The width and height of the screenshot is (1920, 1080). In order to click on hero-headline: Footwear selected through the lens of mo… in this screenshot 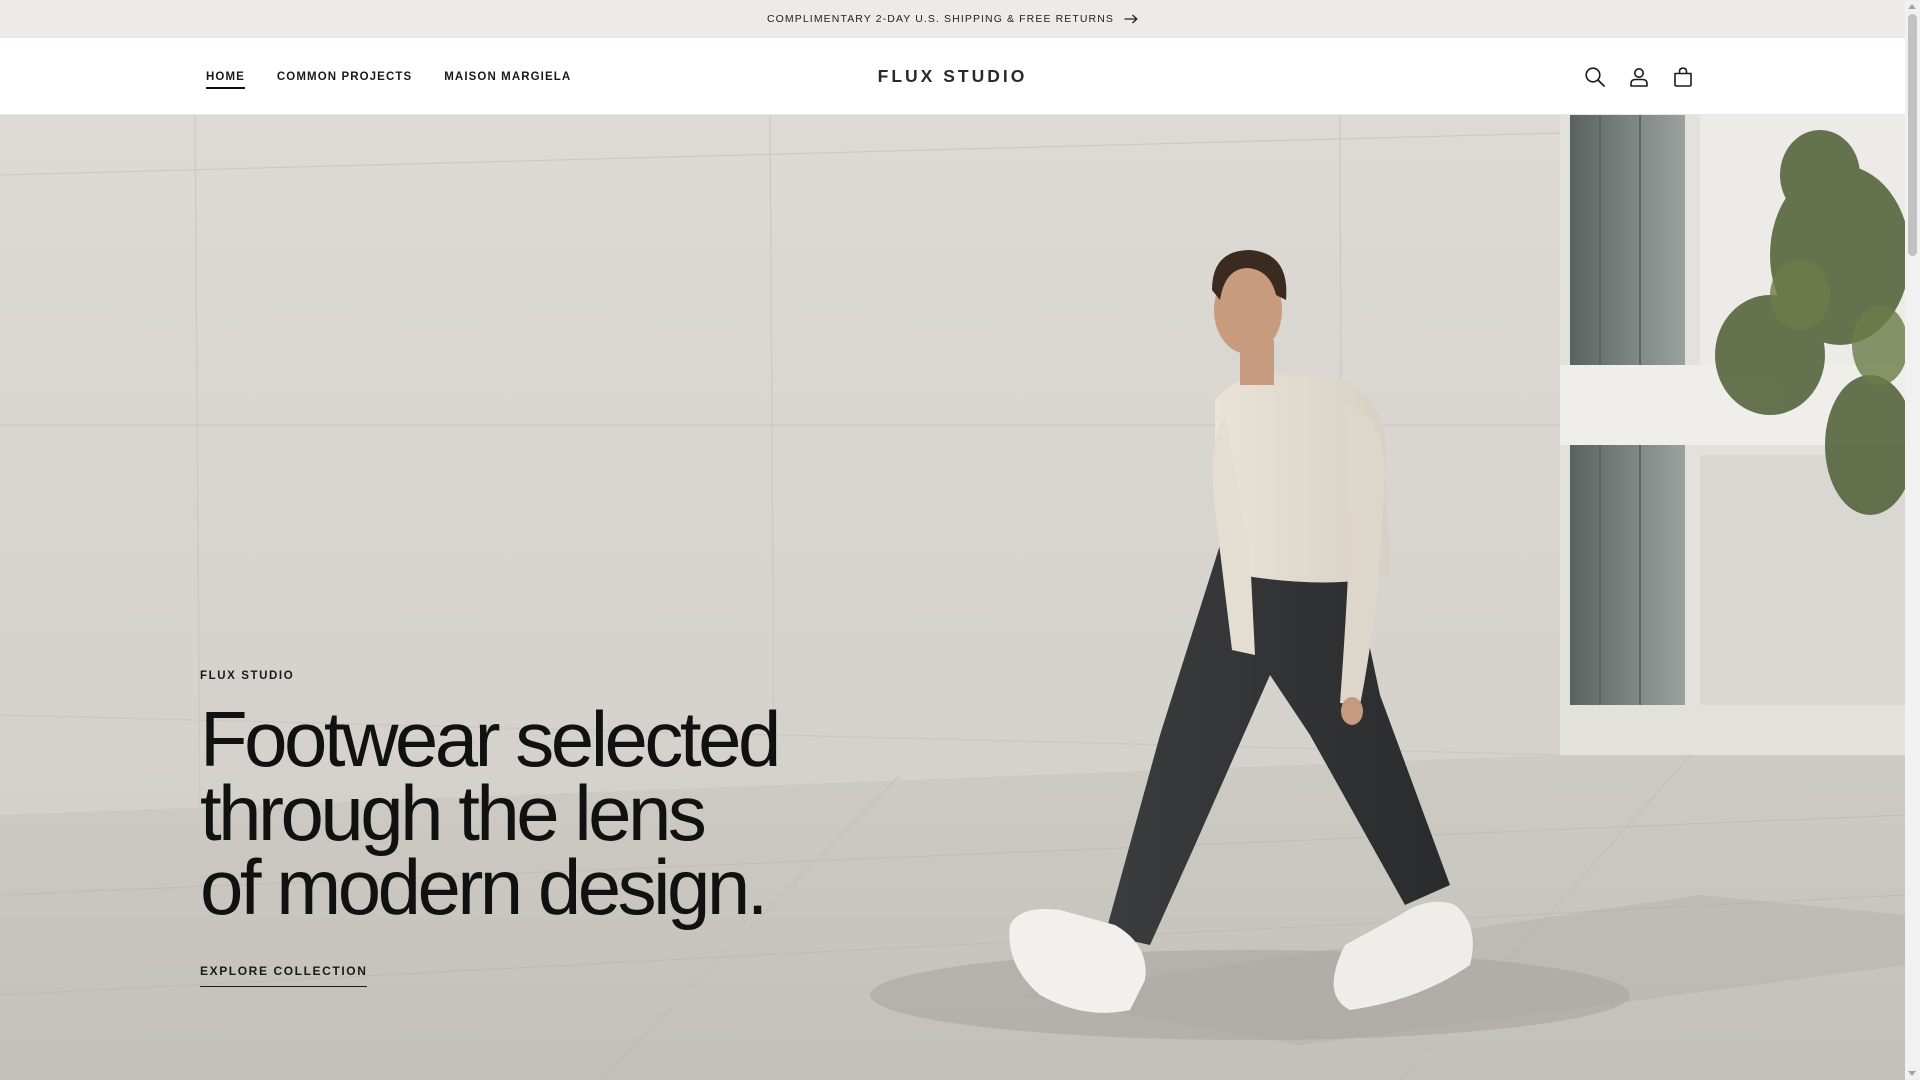, I will do `click(520, 813)`.